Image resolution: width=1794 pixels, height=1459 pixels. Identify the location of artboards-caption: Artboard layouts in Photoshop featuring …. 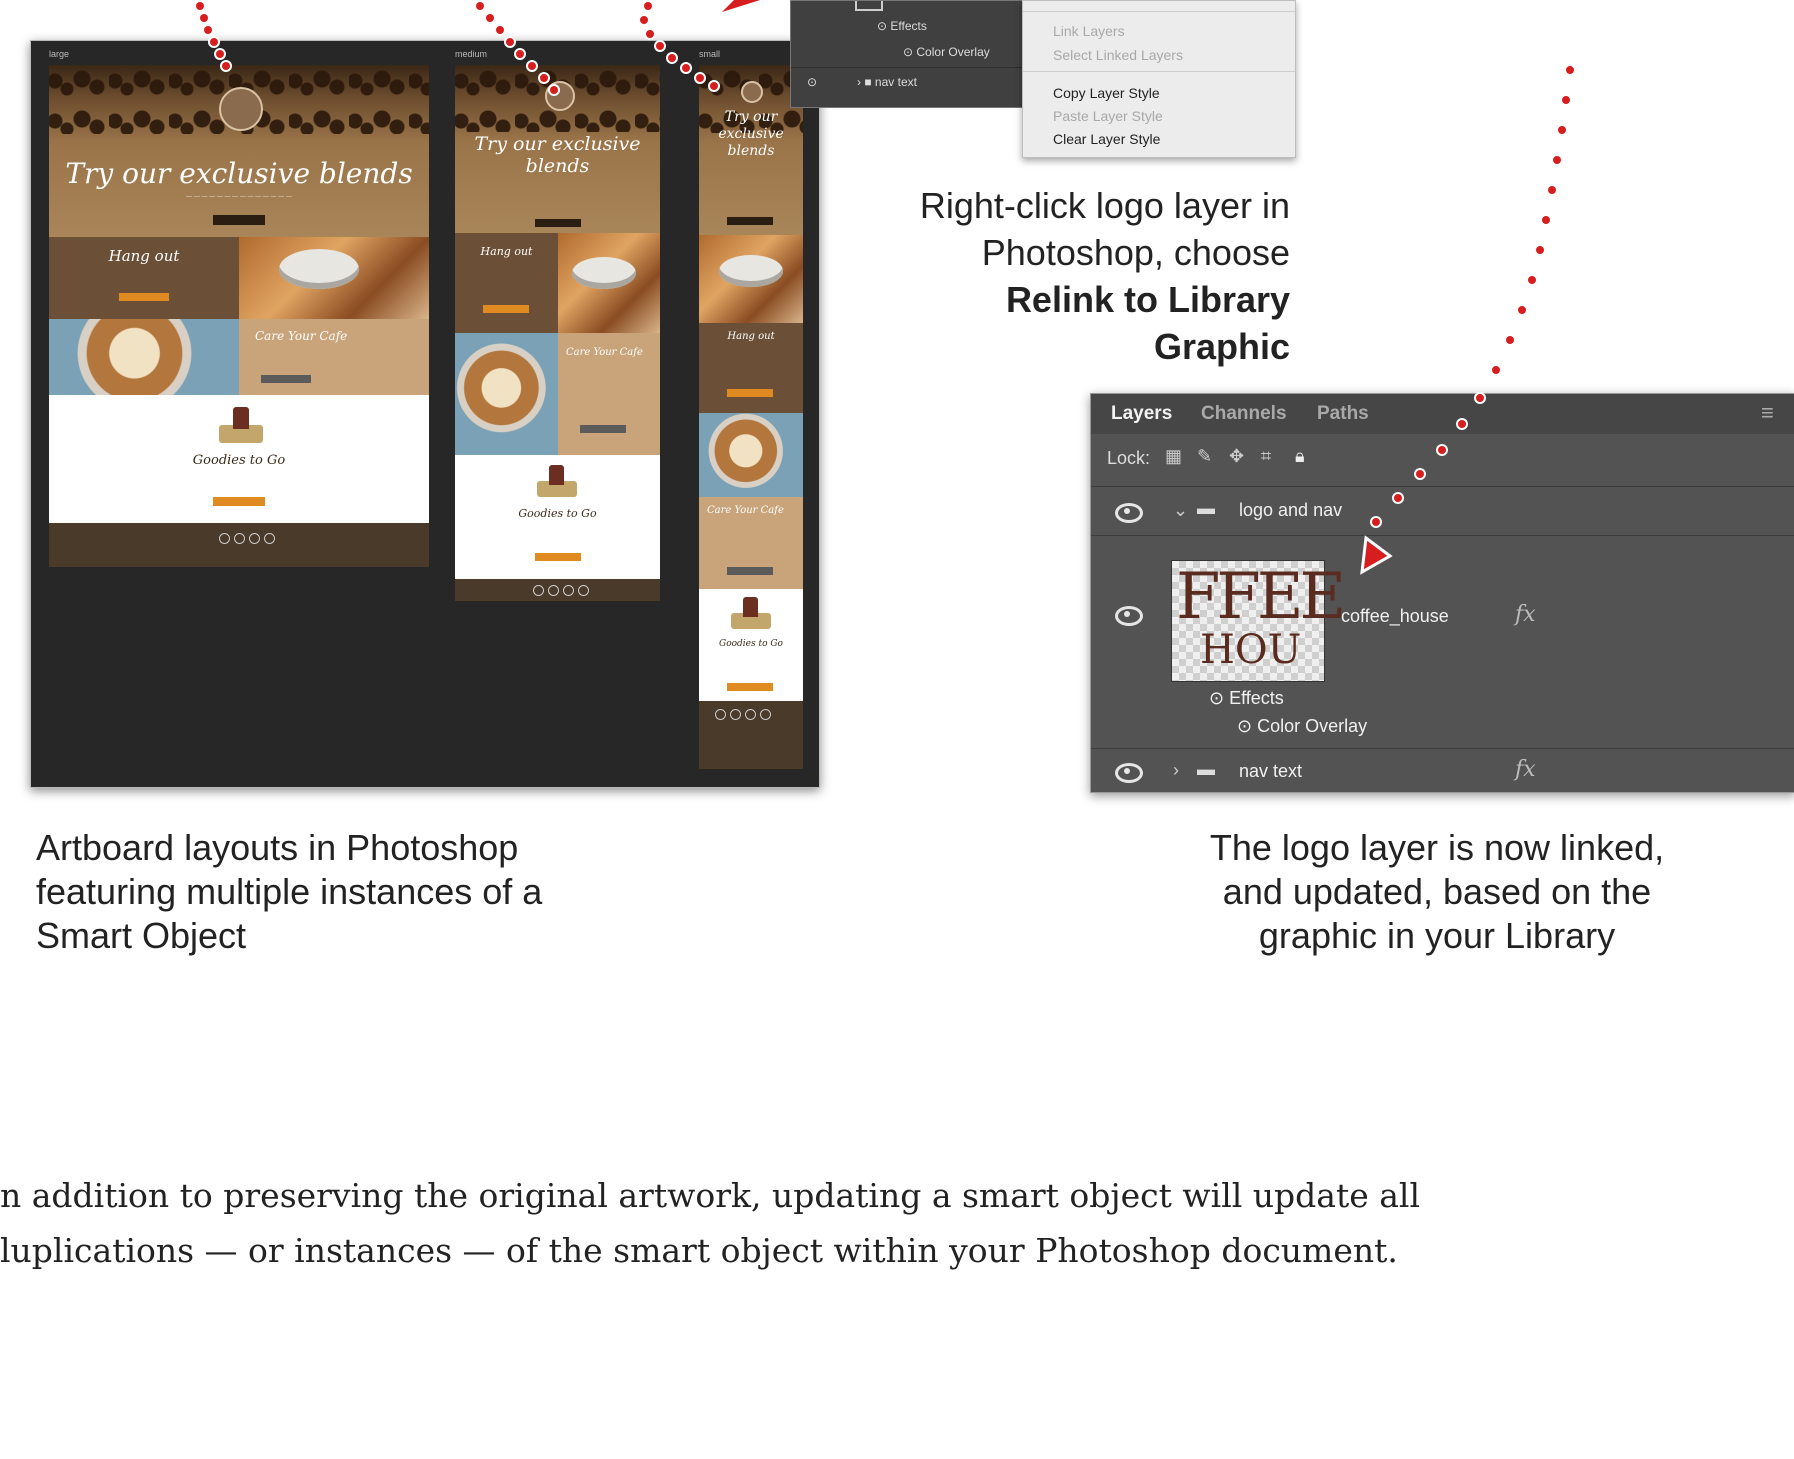
(289, 891).